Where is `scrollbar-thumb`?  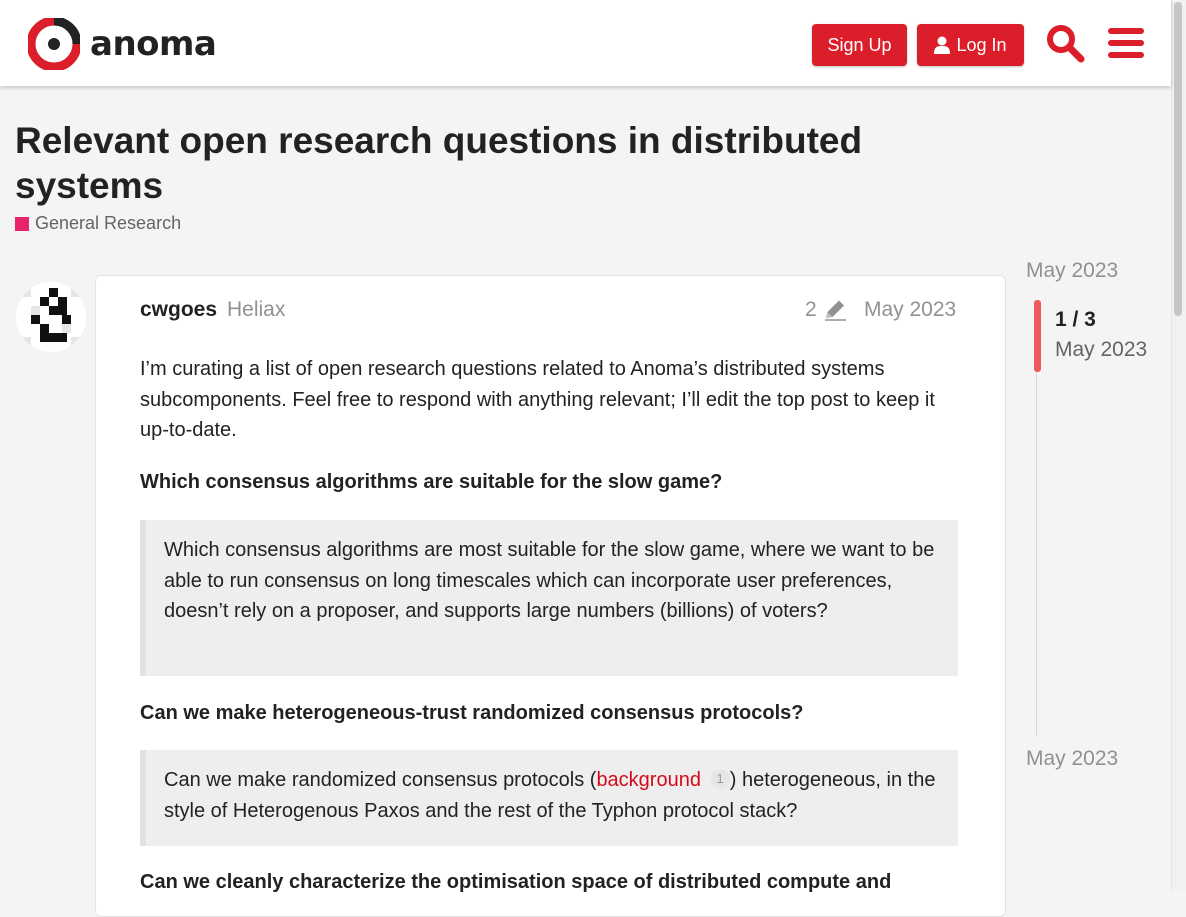
scrollbar-thumb is located at coordinates (1178, 159).